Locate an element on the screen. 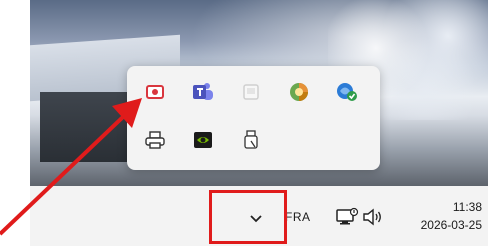 Image resolution: width=488 pixels, height=246 pixels. volume-icon is located at coordinates (373, 217).